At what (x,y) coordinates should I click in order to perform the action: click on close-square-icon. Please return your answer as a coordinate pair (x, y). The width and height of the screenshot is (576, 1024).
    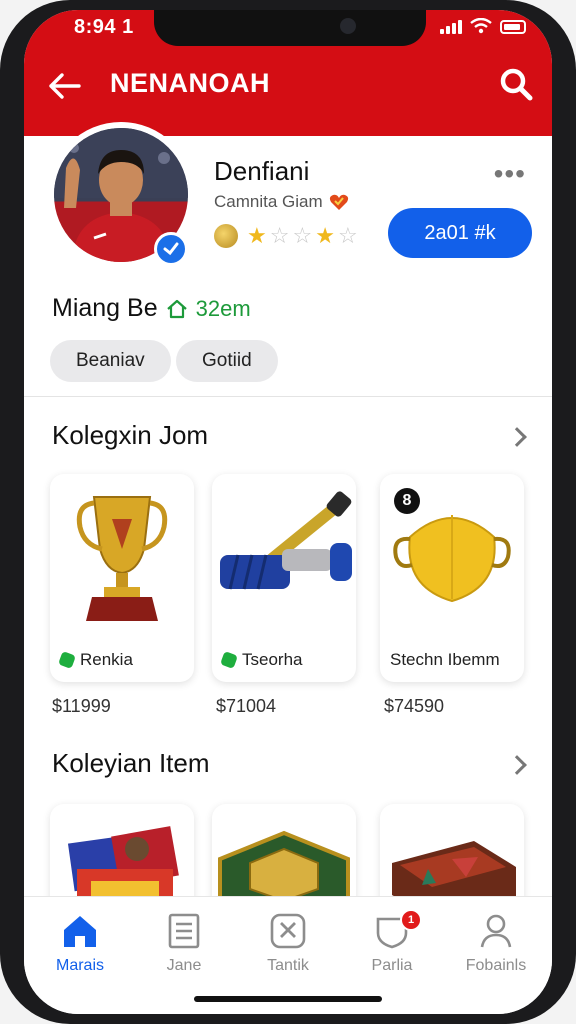
    Looking at the image, I should click on (288, 931).